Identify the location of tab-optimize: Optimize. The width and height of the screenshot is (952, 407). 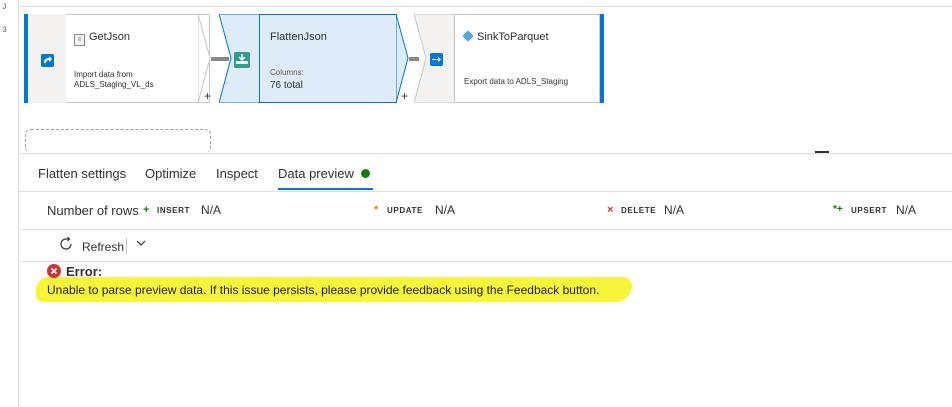
(170, 173).